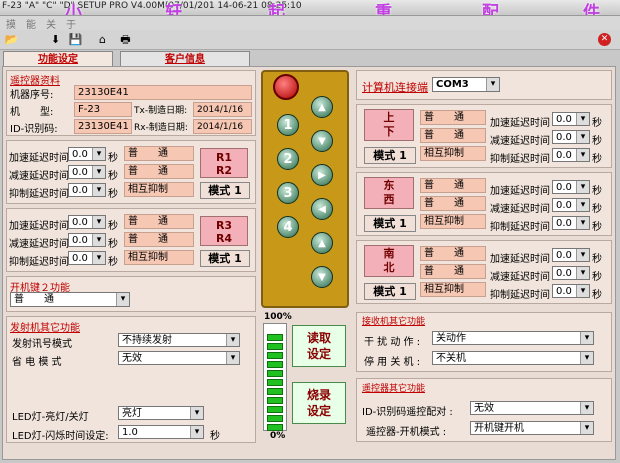 The height and width of the screenshot is (463, 620). I want to click on print-icon: 🖶, so click(125, 40).